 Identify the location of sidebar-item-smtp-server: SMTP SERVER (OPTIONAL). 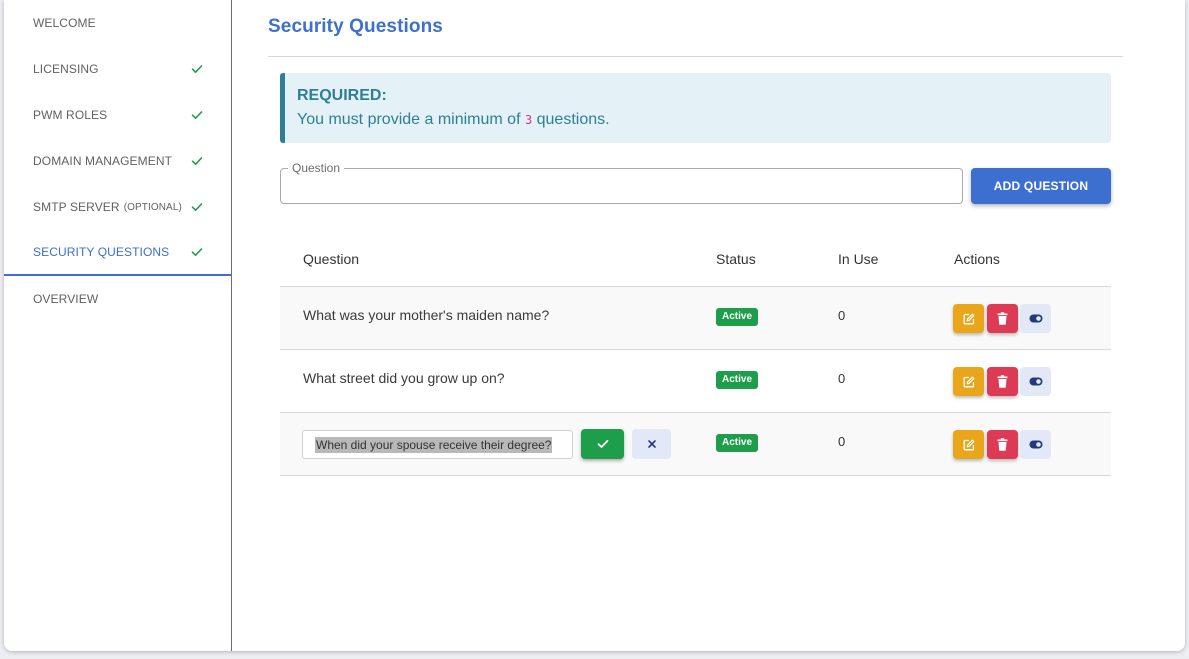
(117, 207).